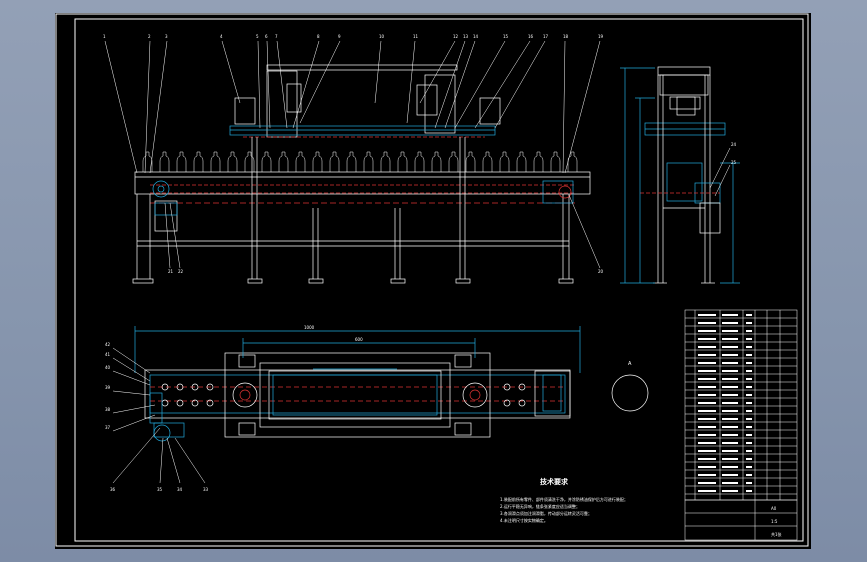 The image size is (867, 562). I want to click on title-block-sheet: 共1张, so click(776, 534).